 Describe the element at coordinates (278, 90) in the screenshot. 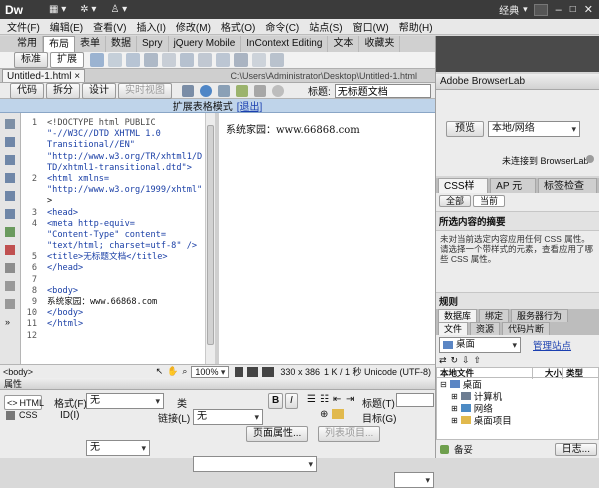

I see `refresh-icon` at that location.